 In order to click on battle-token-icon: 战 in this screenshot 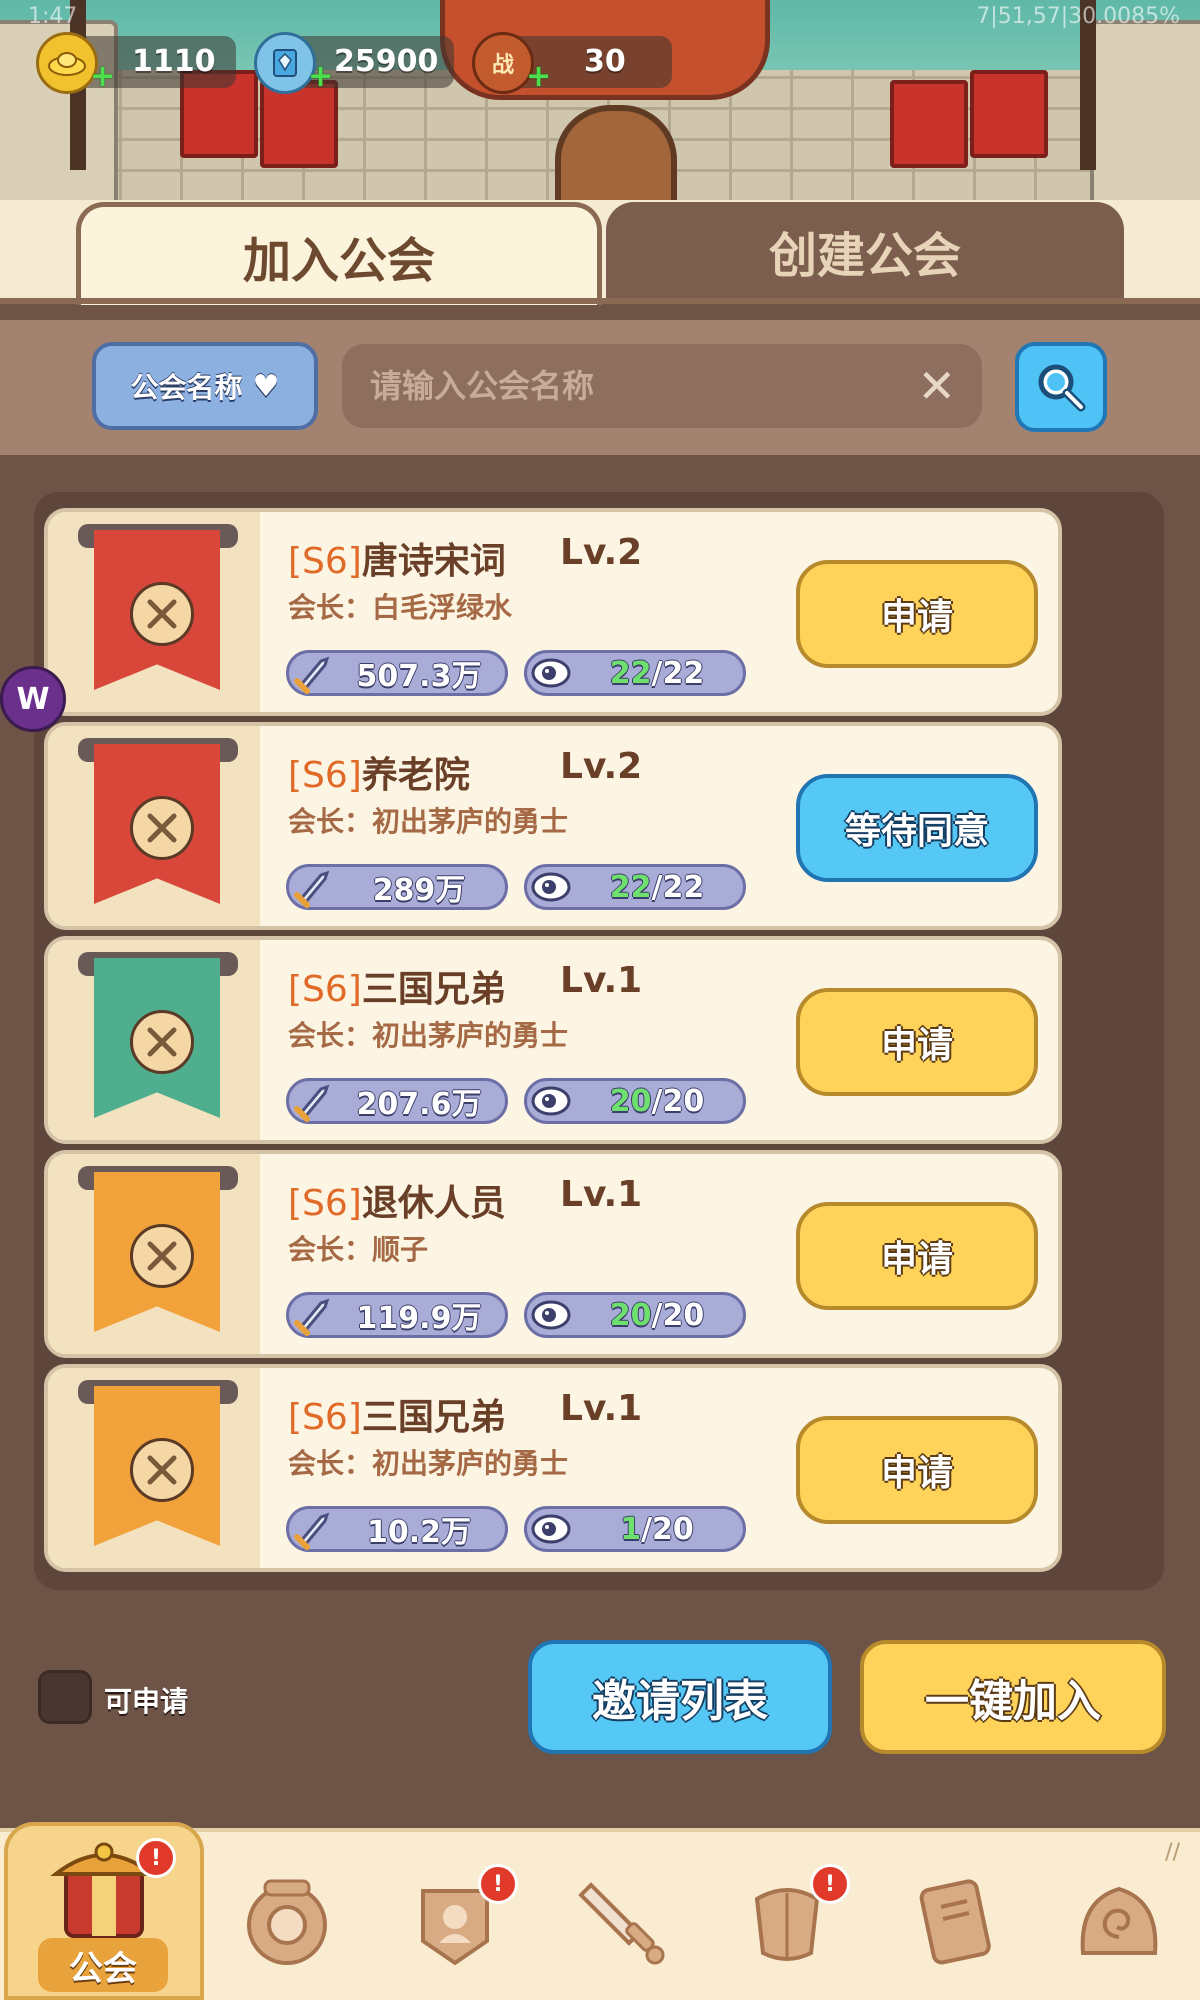, I will do `click(503, 63)`.